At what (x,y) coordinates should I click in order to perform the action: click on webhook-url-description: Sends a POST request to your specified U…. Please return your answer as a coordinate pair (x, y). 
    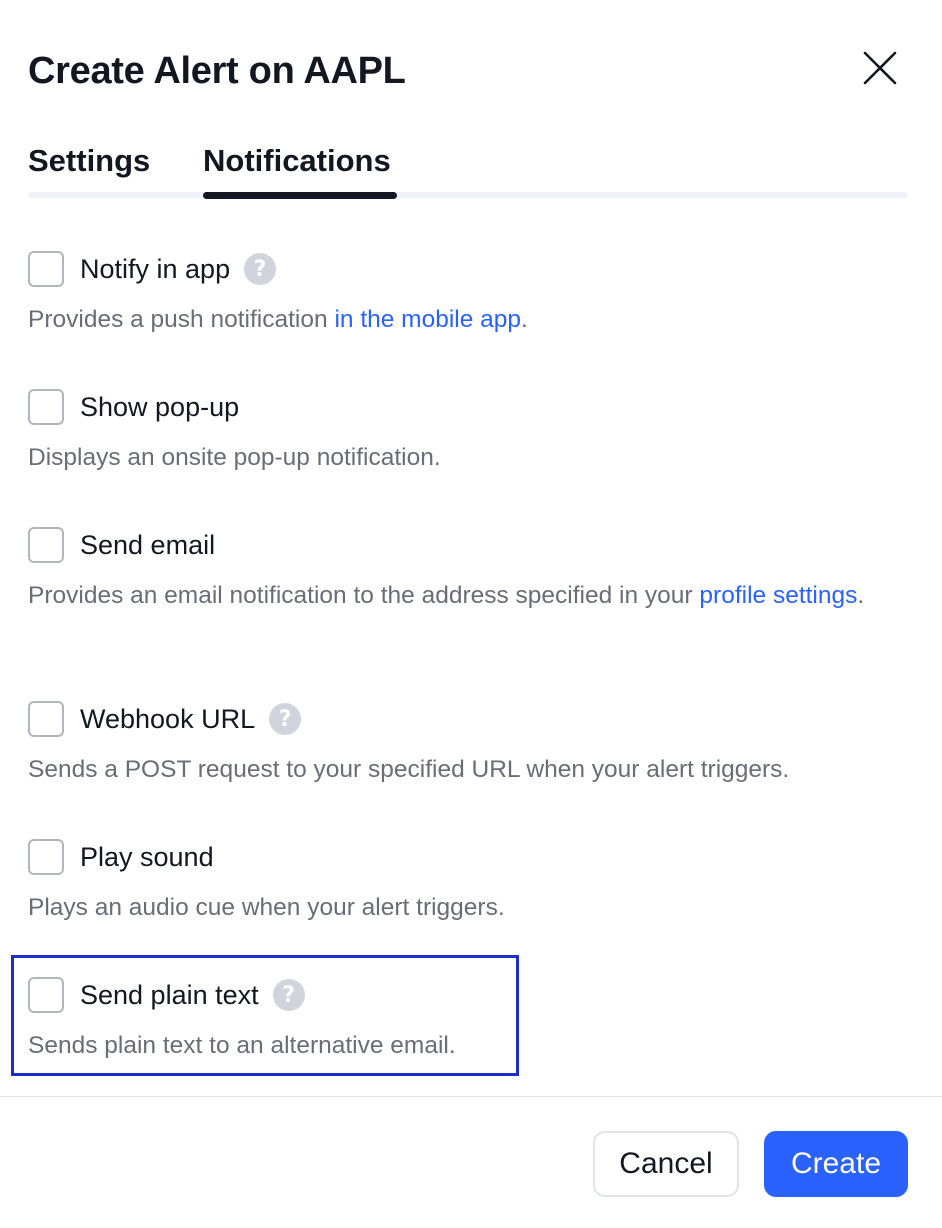
    Looking at the image, I should click on (409, 769).